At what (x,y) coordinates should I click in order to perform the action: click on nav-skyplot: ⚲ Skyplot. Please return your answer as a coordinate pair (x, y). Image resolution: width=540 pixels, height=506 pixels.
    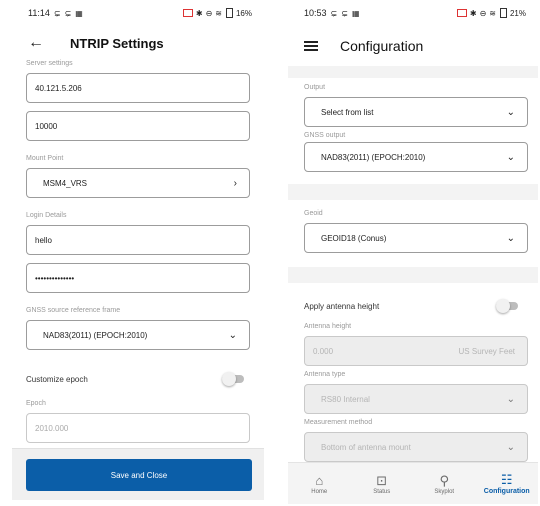
    Looking at the image, I should click on (444, 484).